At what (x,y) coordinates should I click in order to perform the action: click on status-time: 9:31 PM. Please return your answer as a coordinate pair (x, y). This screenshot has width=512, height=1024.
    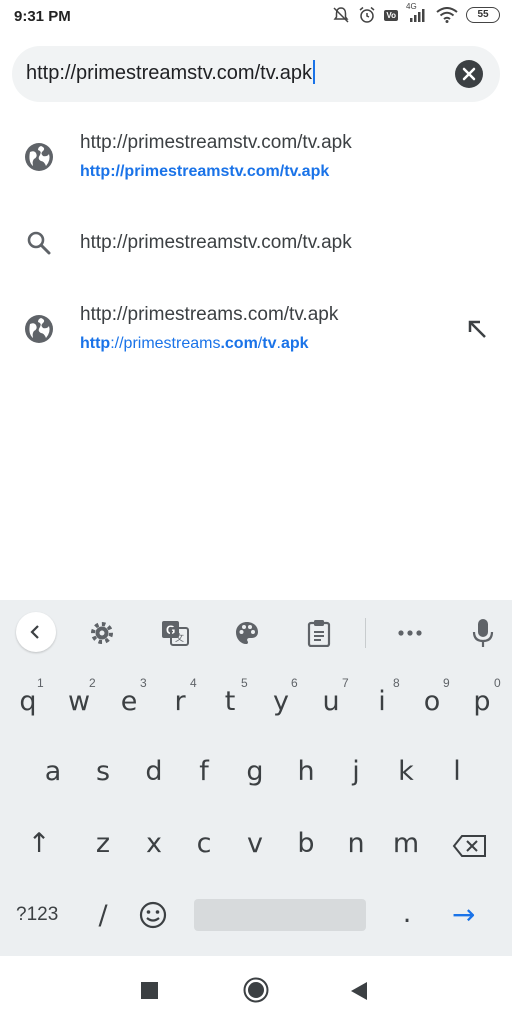
    Looking at the image, I should click on (42, 16).